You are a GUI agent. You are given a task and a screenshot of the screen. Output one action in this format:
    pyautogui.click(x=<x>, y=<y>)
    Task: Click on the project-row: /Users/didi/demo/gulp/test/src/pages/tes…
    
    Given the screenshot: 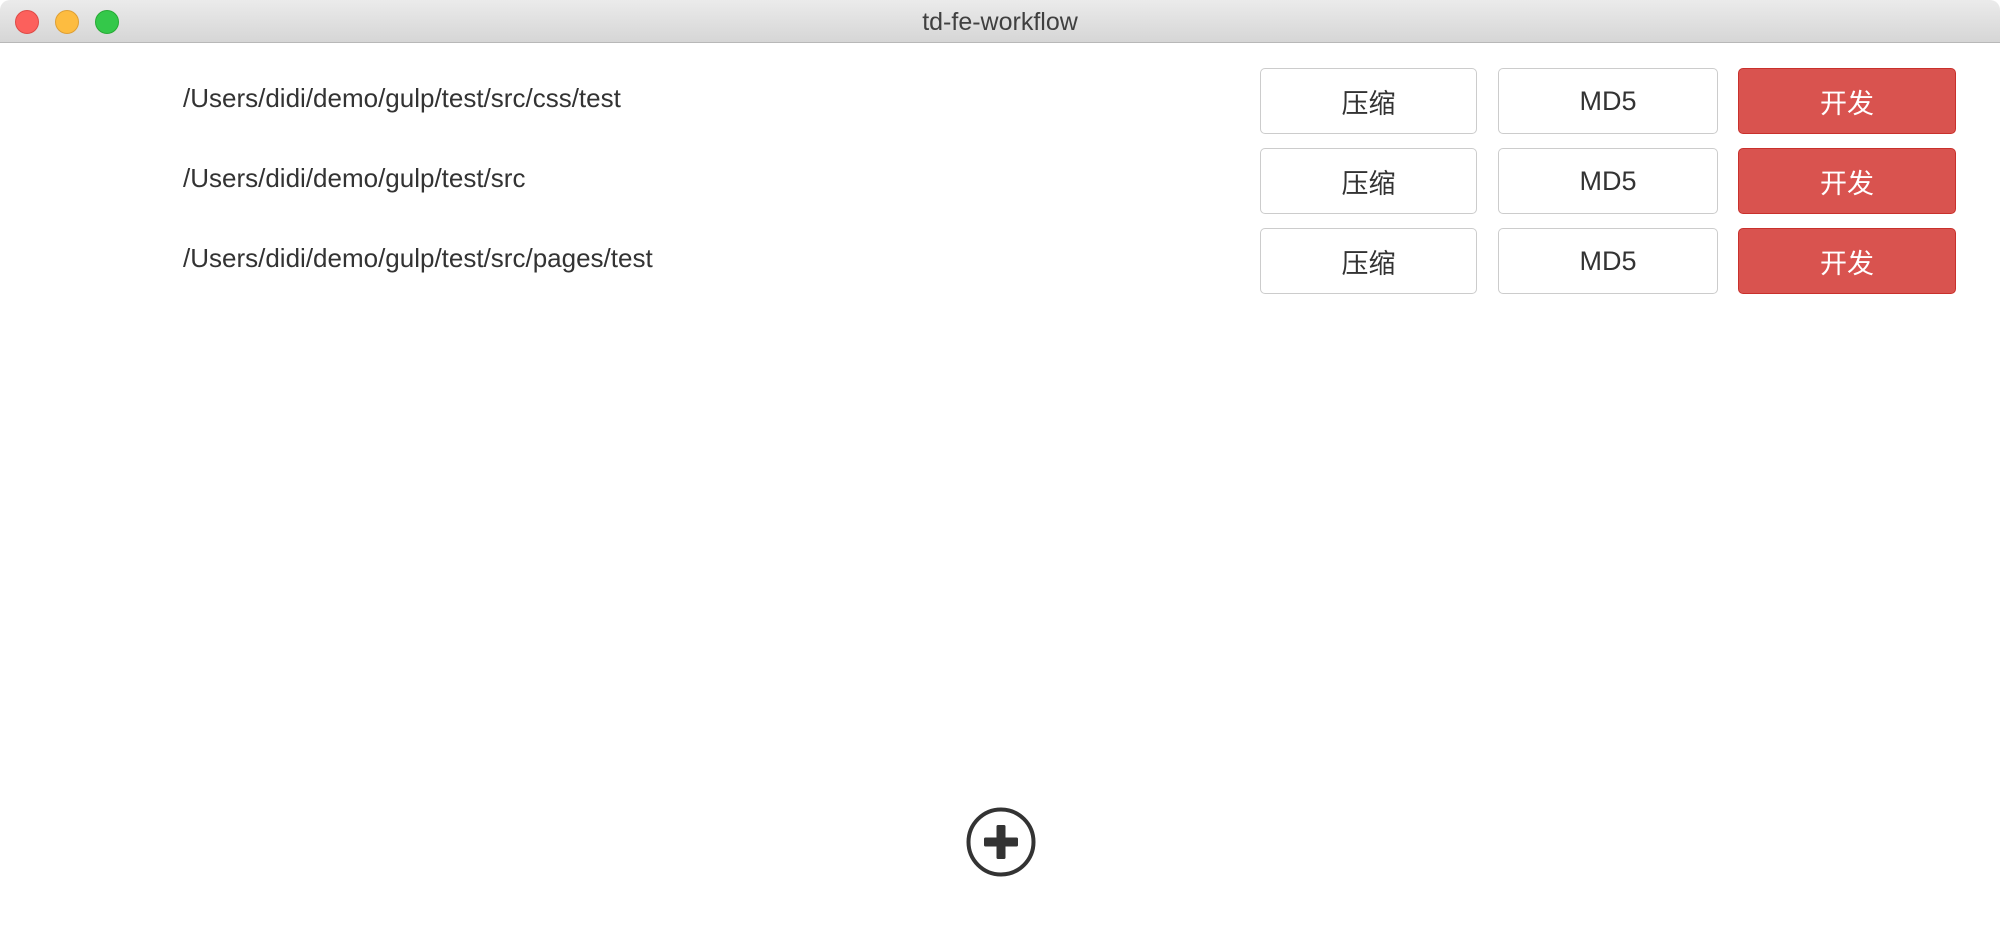 What is the action you would take?
    pyautogui.click(x=1000, y=248)
    